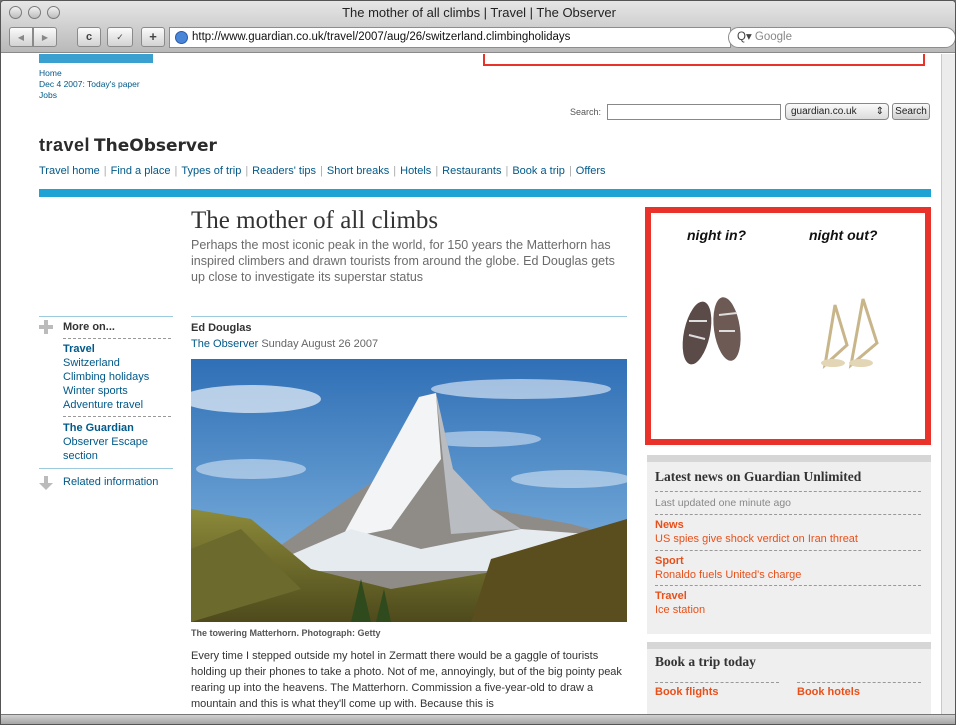 The image size is (956, 725). What do you see at coordinates (717, 235) in the screenshot?
I see `ad-left-text: night in?` at bounding box center [717, 235].